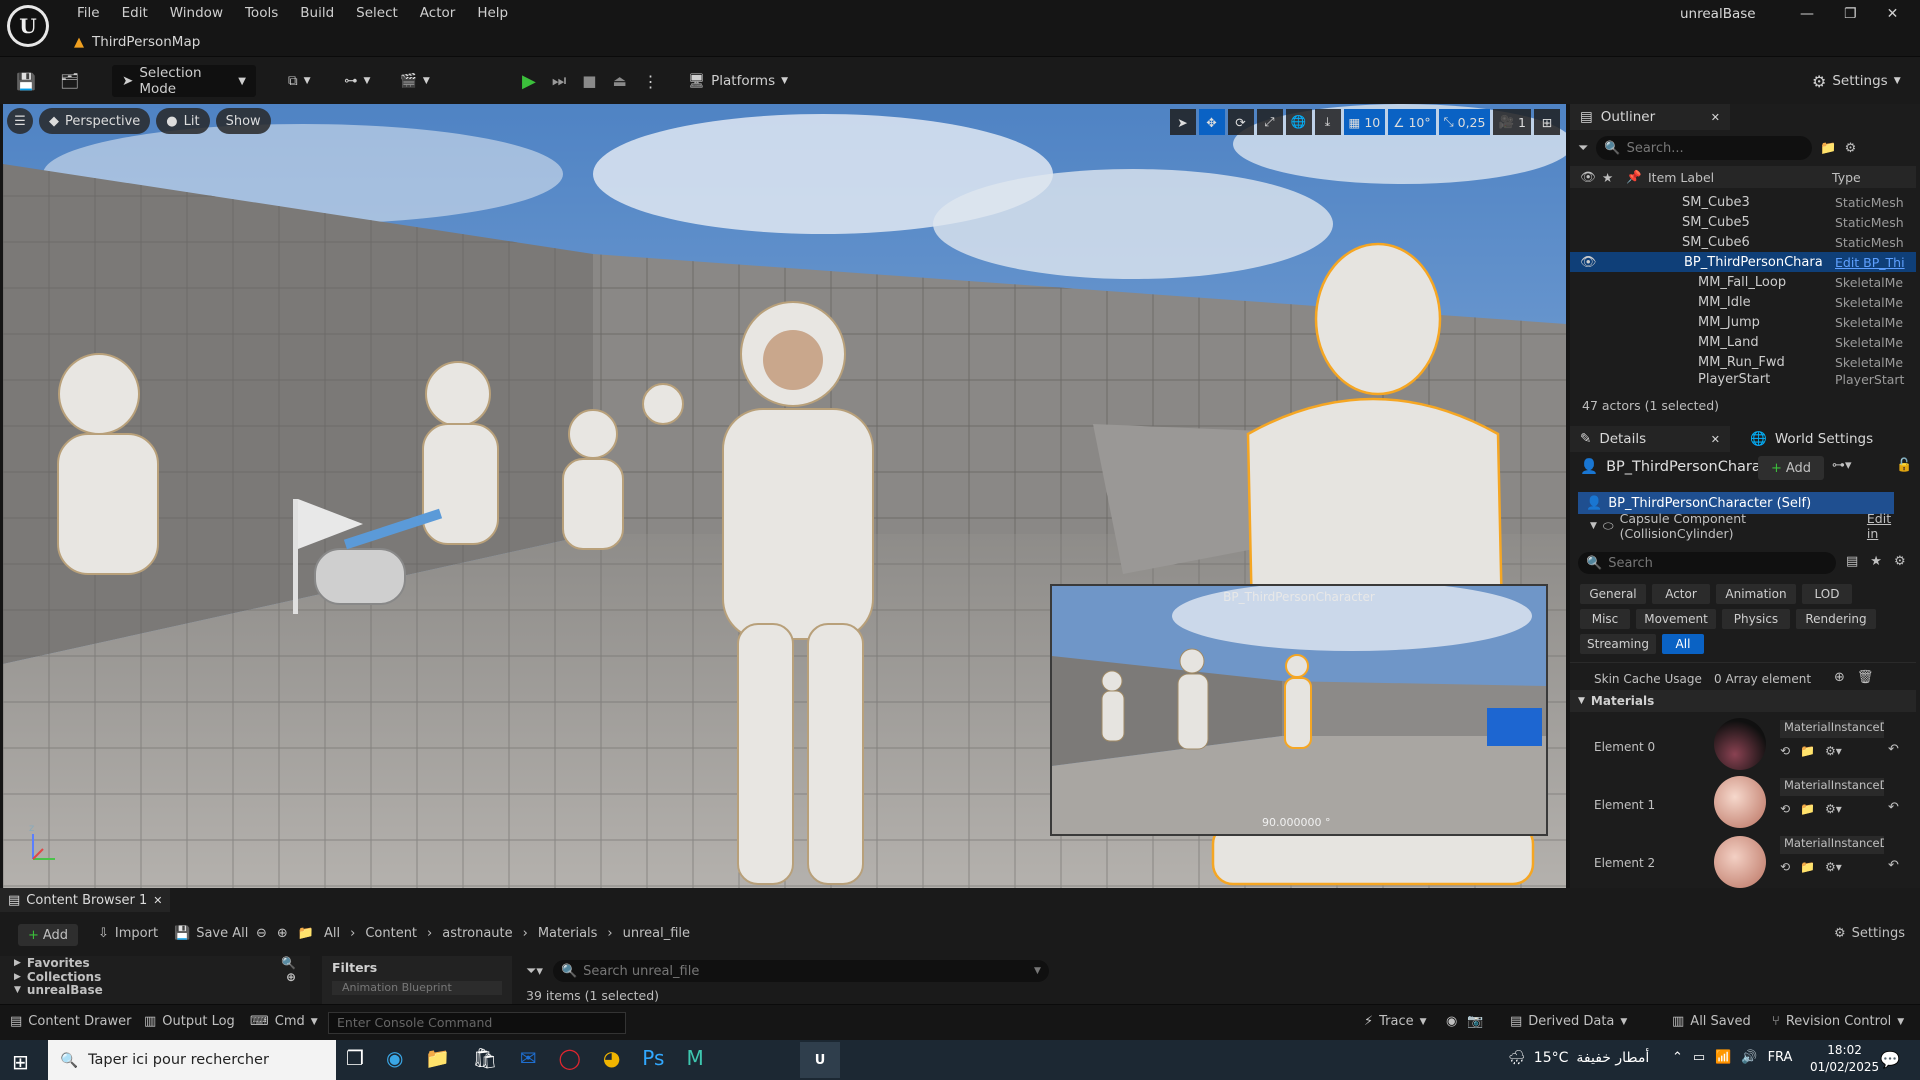  What do you see at coordinates (415, 81) in the screenshot?
I see `cinematics-button: 🎬 ▼` at bounding box center [415, 81].